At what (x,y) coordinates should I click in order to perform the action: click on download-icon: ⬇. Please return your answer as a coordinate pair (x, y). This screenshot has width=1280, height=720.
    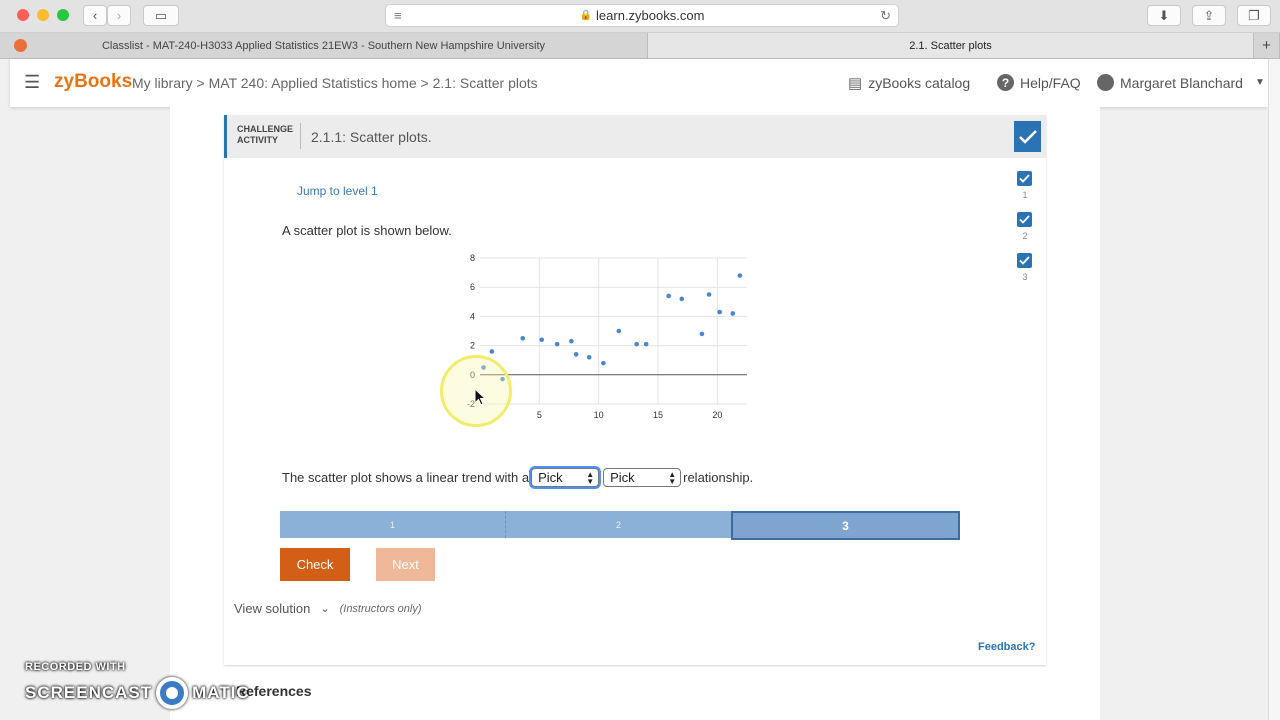
    Looking at the image, I should click on (1164, 15).